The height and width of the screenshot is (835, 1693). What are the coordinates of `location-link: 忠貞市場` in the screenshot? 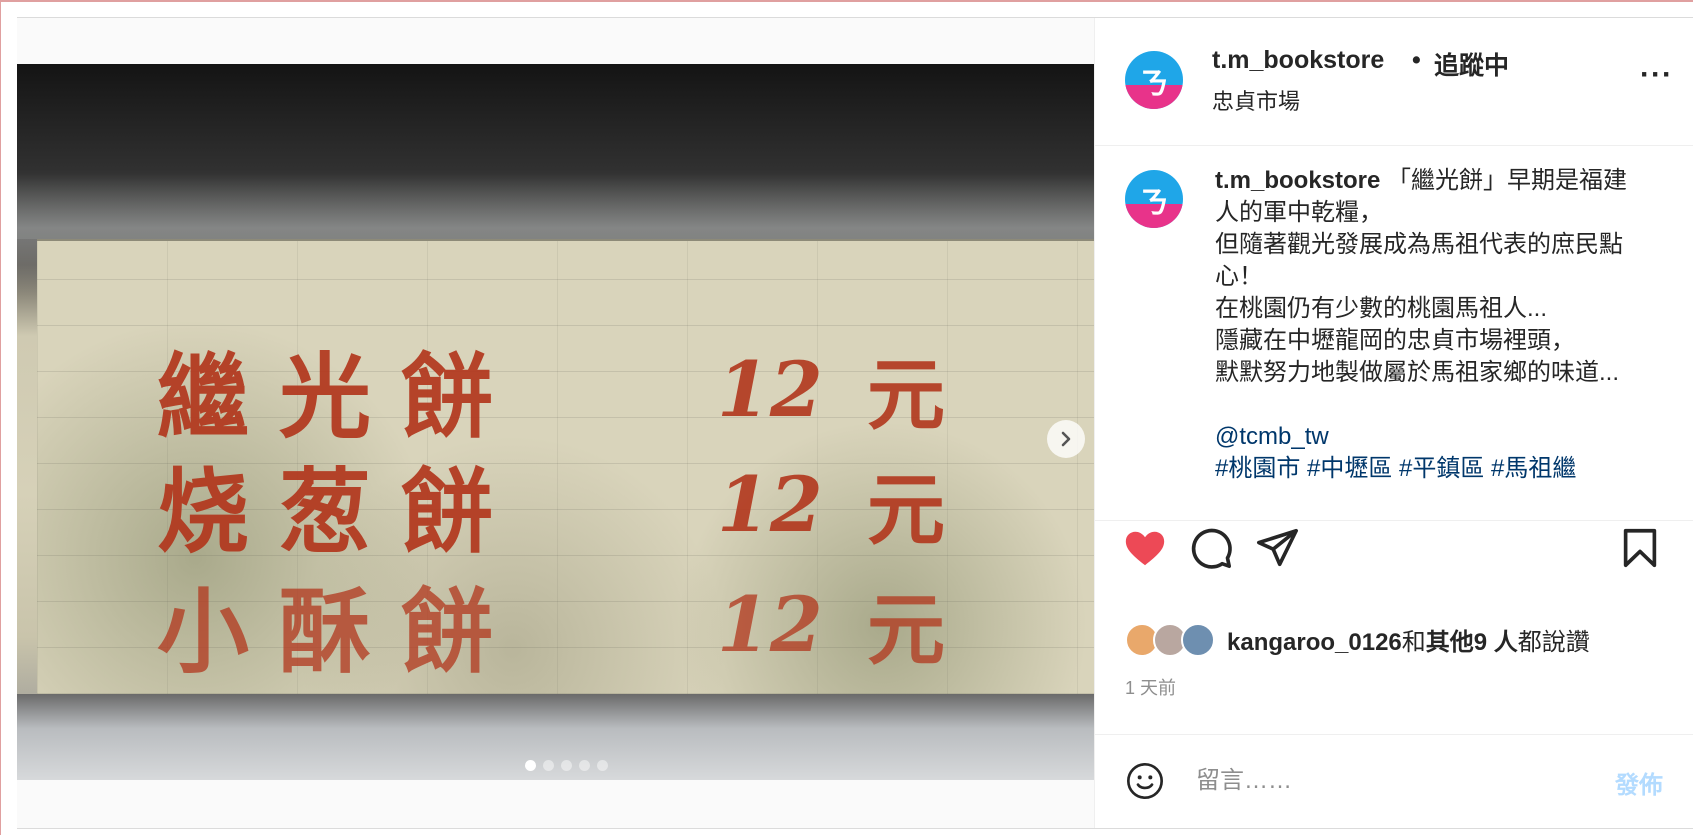 It's located at (1256, 100).